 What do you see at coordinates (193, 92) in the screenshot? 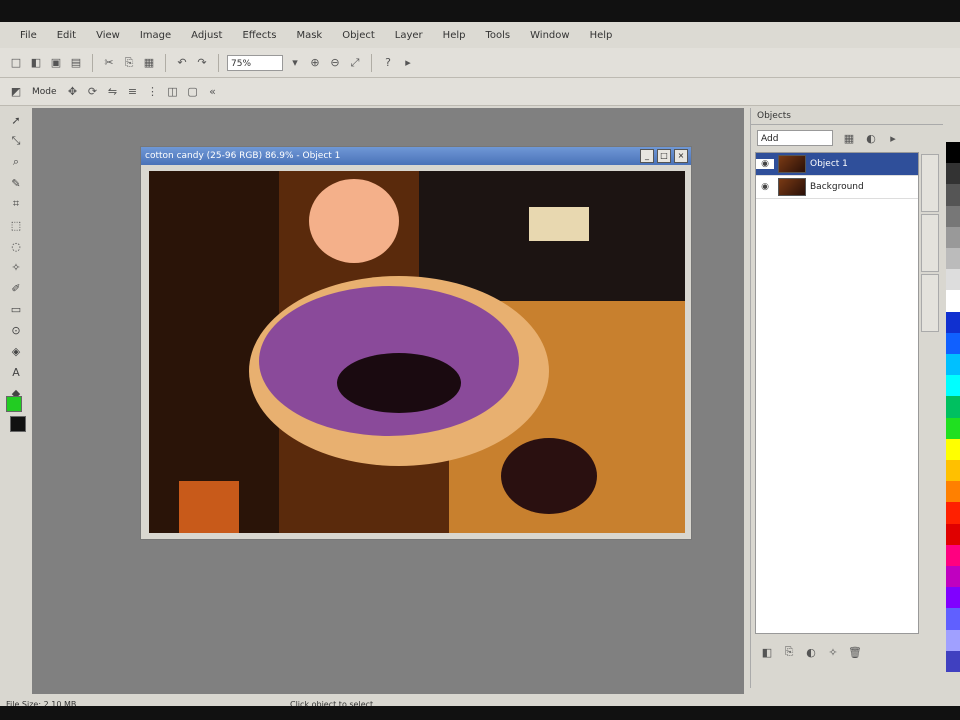
I see `group-icon: ▢` at bounding box center [193, 92].